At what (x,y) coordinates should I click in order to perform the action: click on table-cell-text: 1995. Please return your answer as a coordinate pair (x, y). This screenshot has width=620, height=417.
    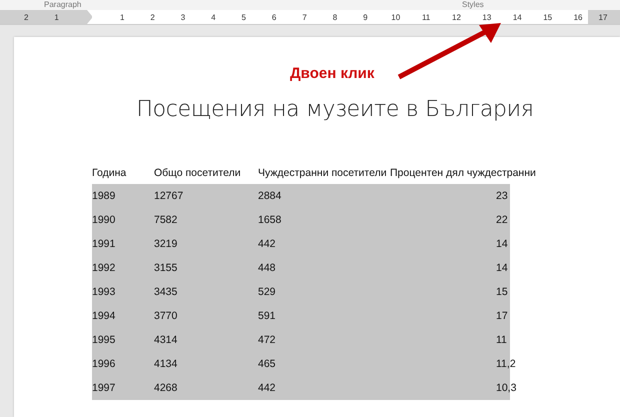
    Looking at the image, I should click on (104, 340).